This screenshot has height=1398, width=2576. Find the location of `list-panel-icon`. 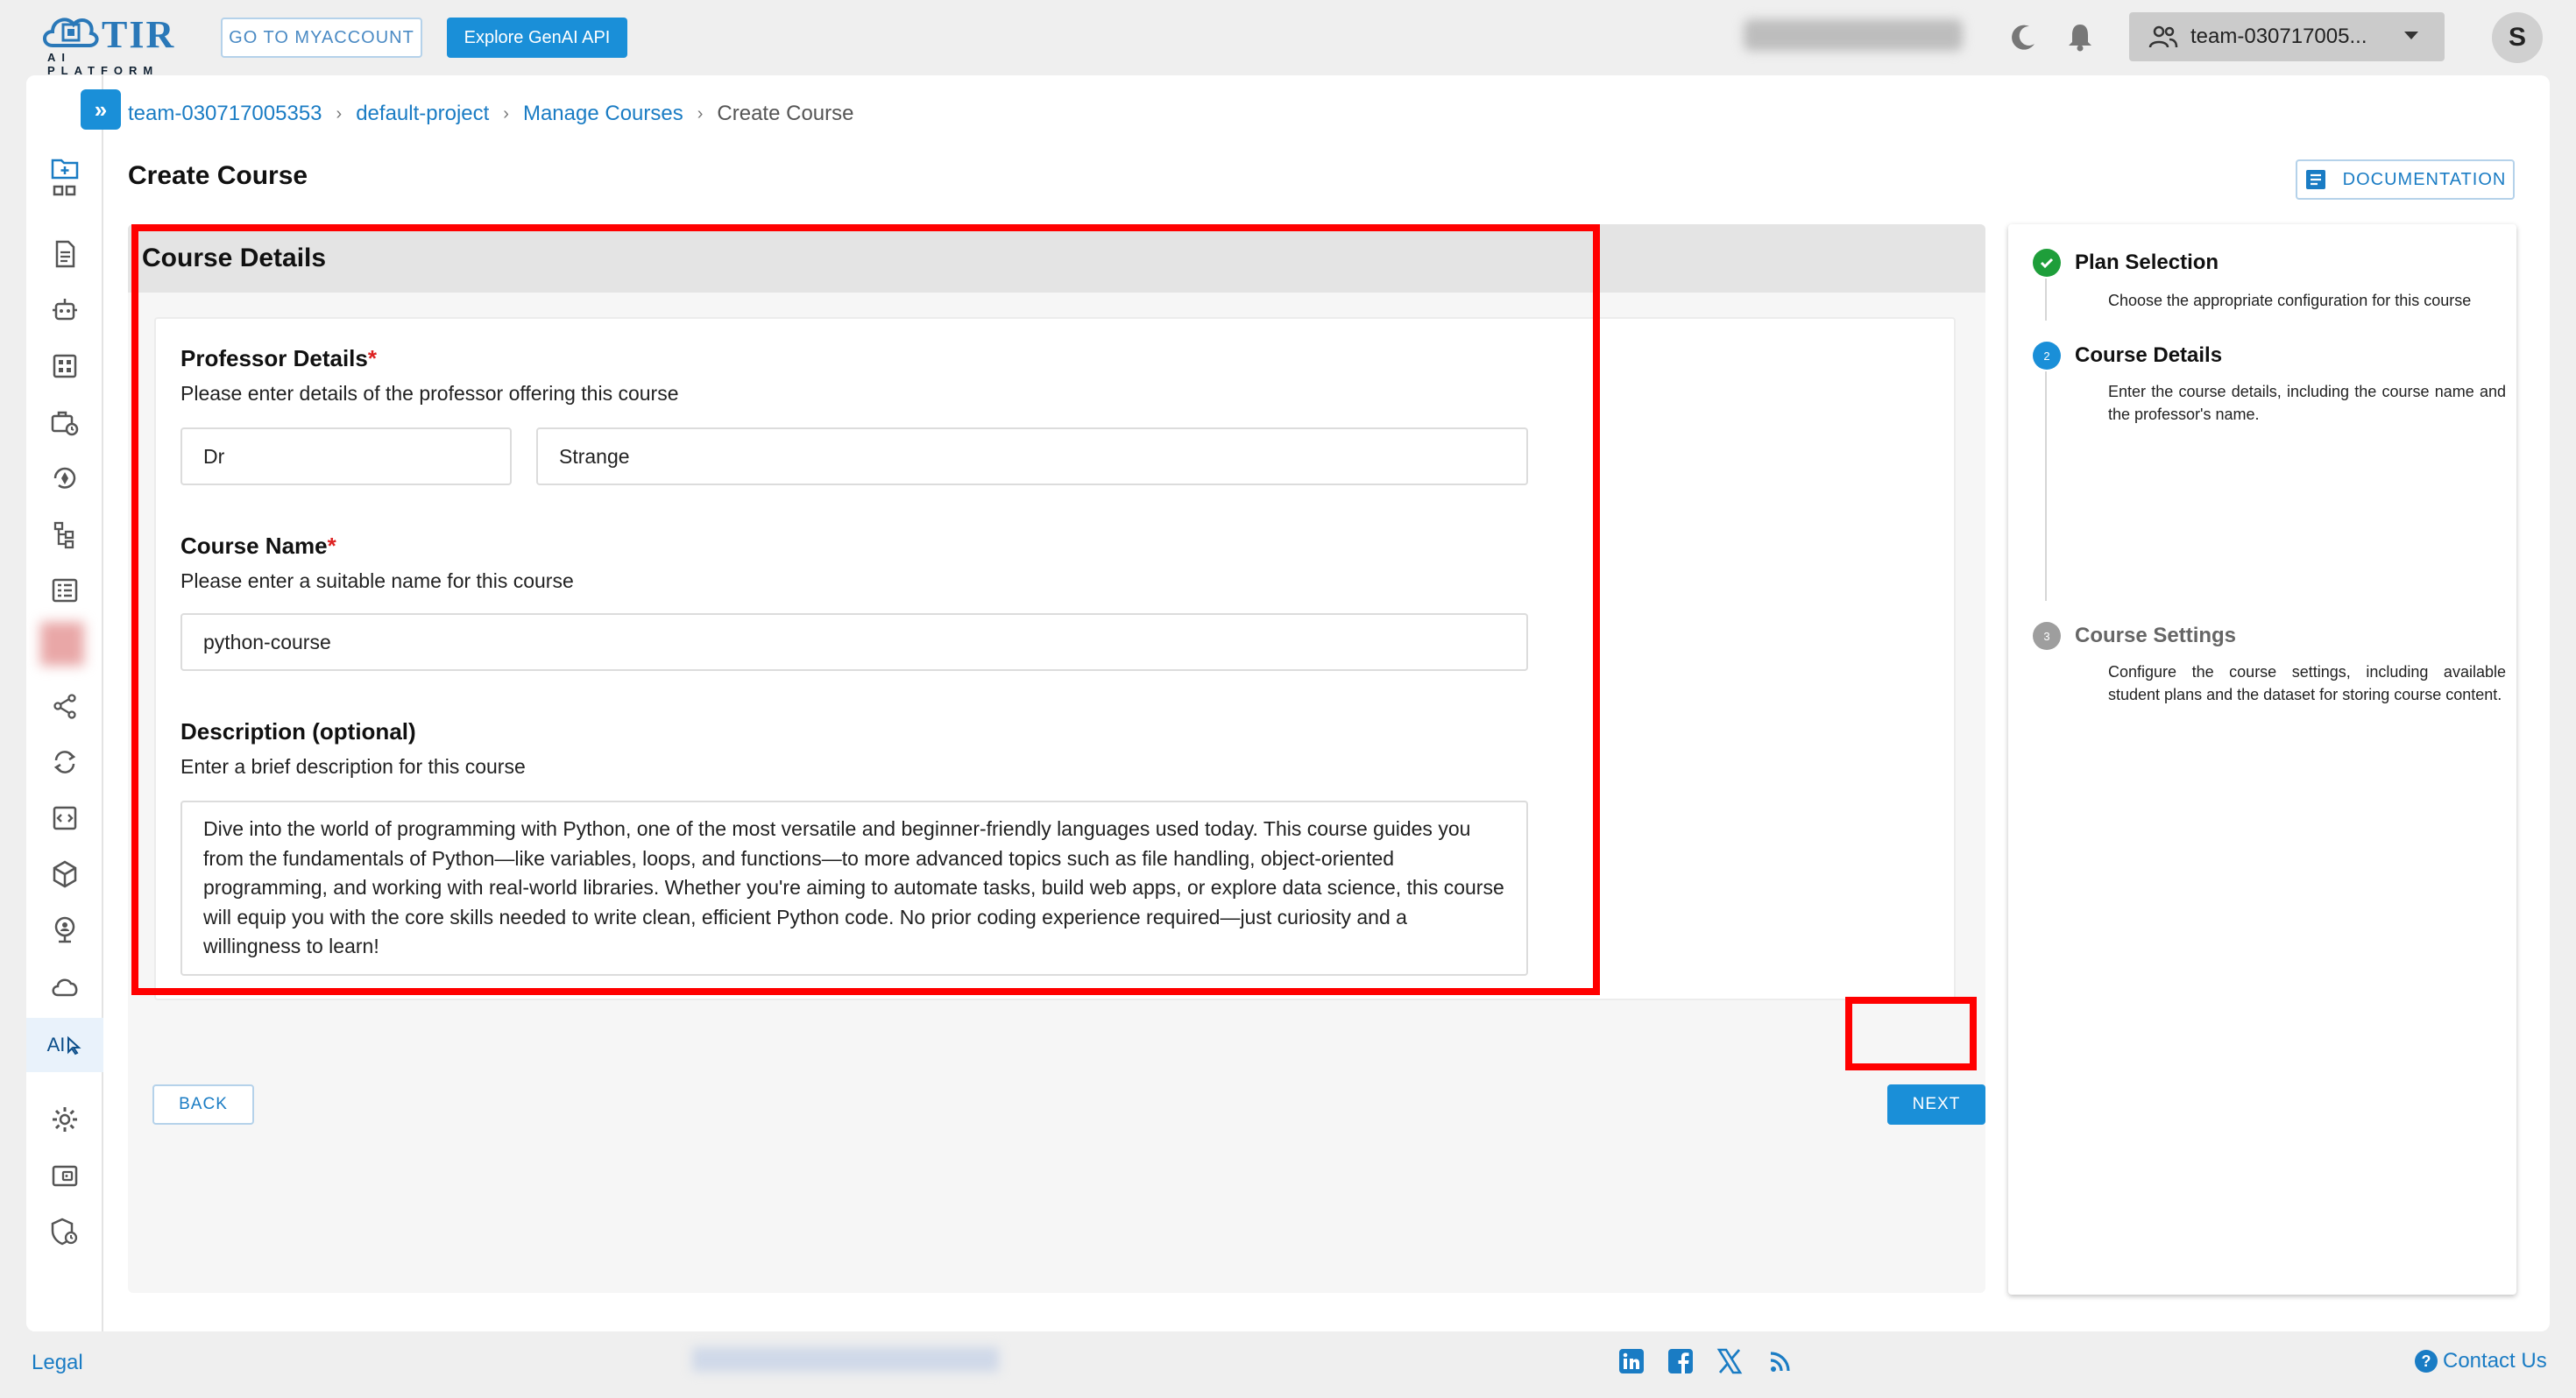

list-panel-icon is located at coordinates (65, 590).